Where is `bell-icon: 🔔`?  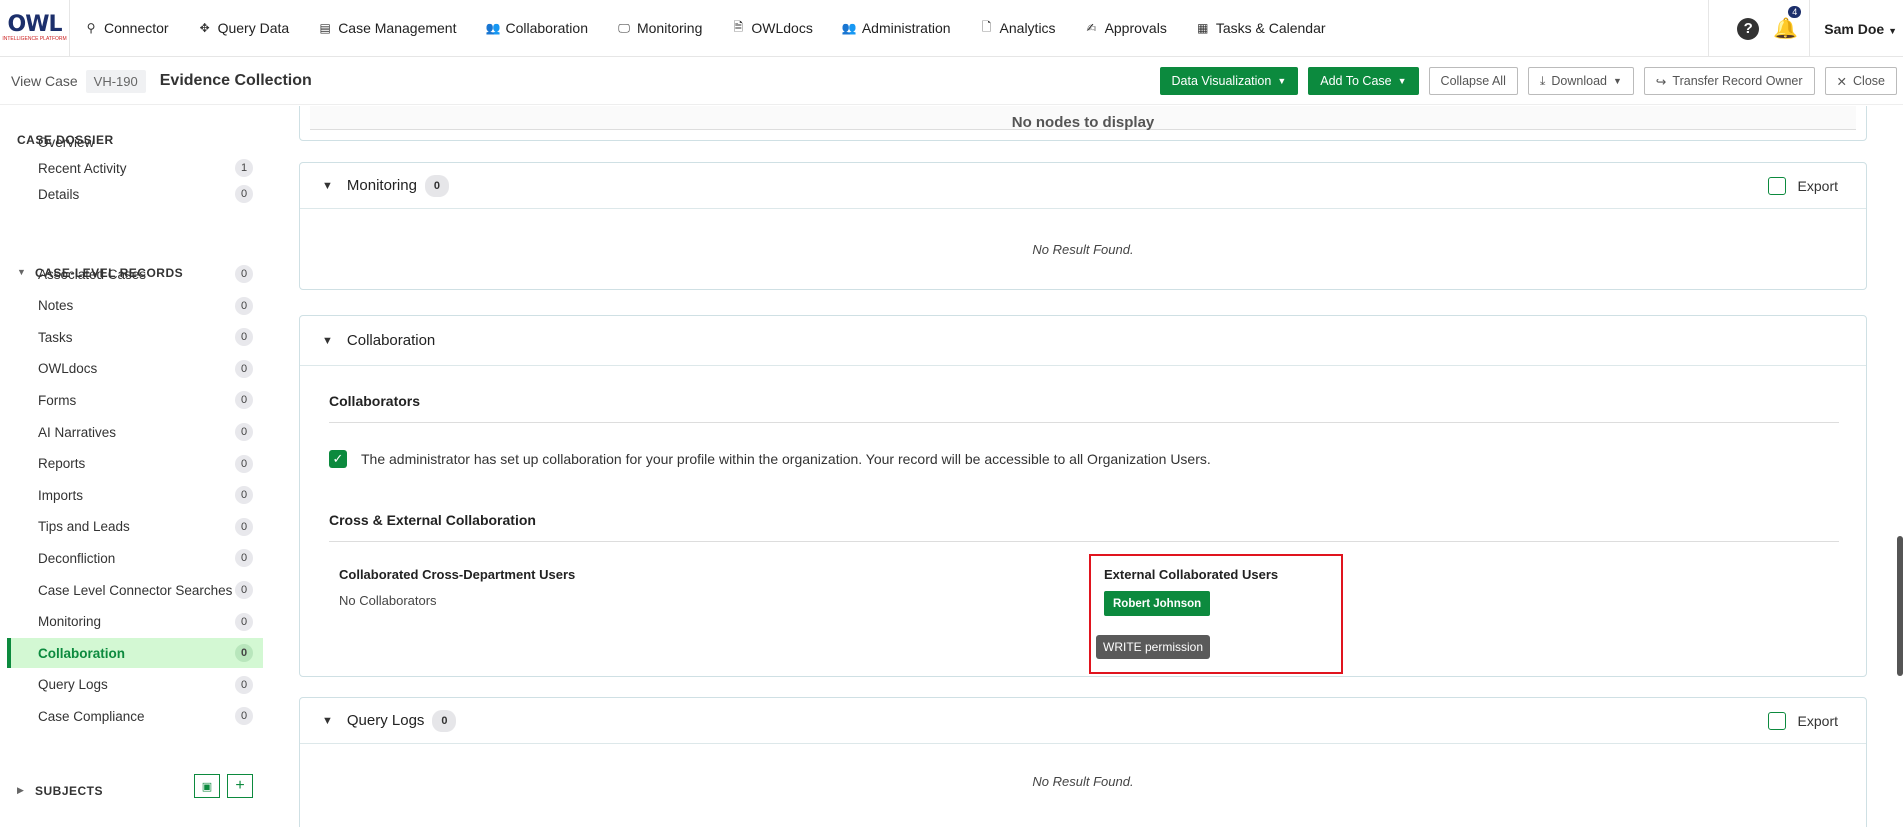
bell-icon: 🔔 is located at coordinates (1786, 29).